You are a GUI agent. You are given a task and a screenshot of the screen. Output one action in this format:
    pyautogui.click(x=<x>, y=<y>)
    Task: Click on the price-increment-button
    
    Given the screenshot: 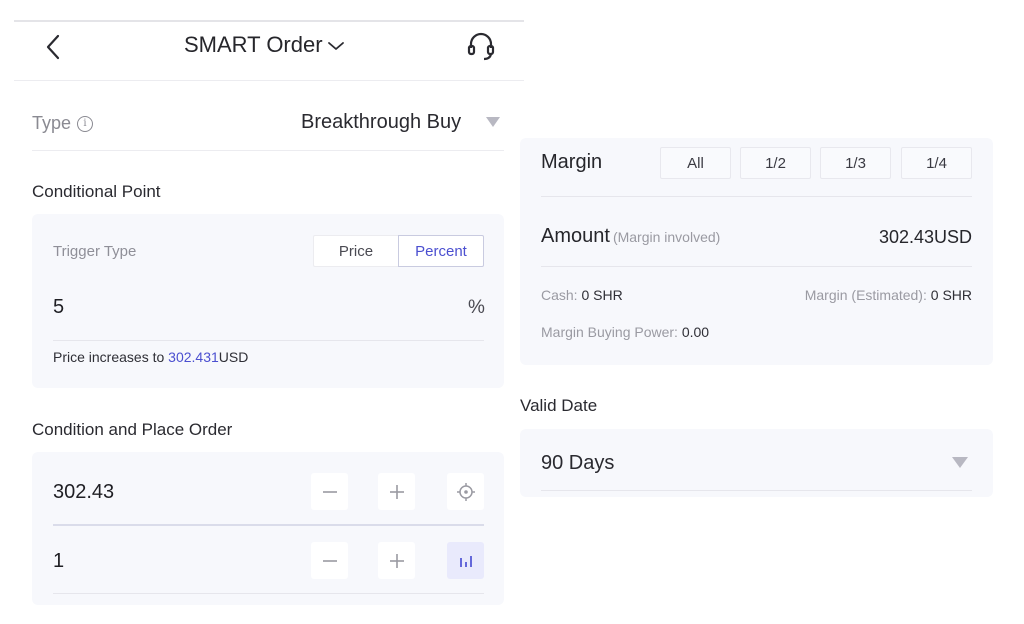 What is the action you would take?
    pyautogui.click(x=396, y=491)
    